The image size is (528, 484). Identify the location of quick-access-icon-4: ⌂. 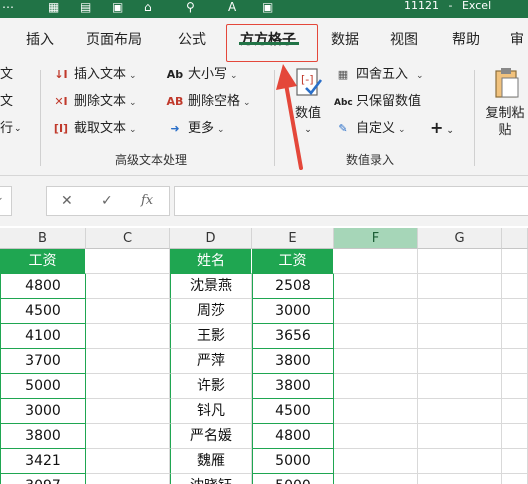
(148, 7).